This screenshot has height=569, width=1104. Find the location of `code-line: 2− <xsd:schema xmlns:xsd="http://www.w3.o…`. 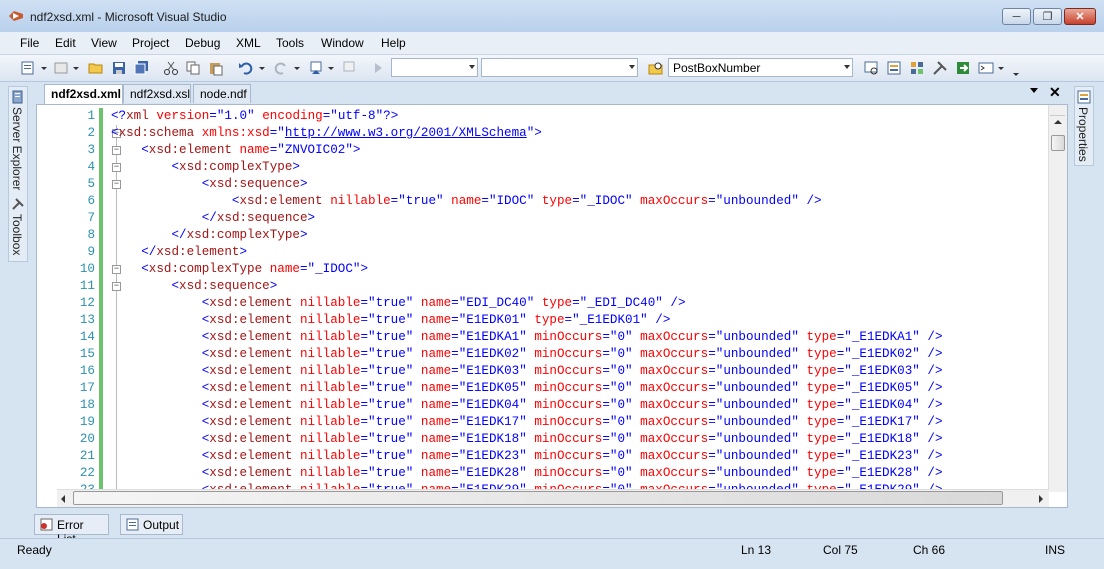

code-line: 2− <xsd:schema xmlns:xsd="http://www.w3.o… is located at coordinates (542, 133).